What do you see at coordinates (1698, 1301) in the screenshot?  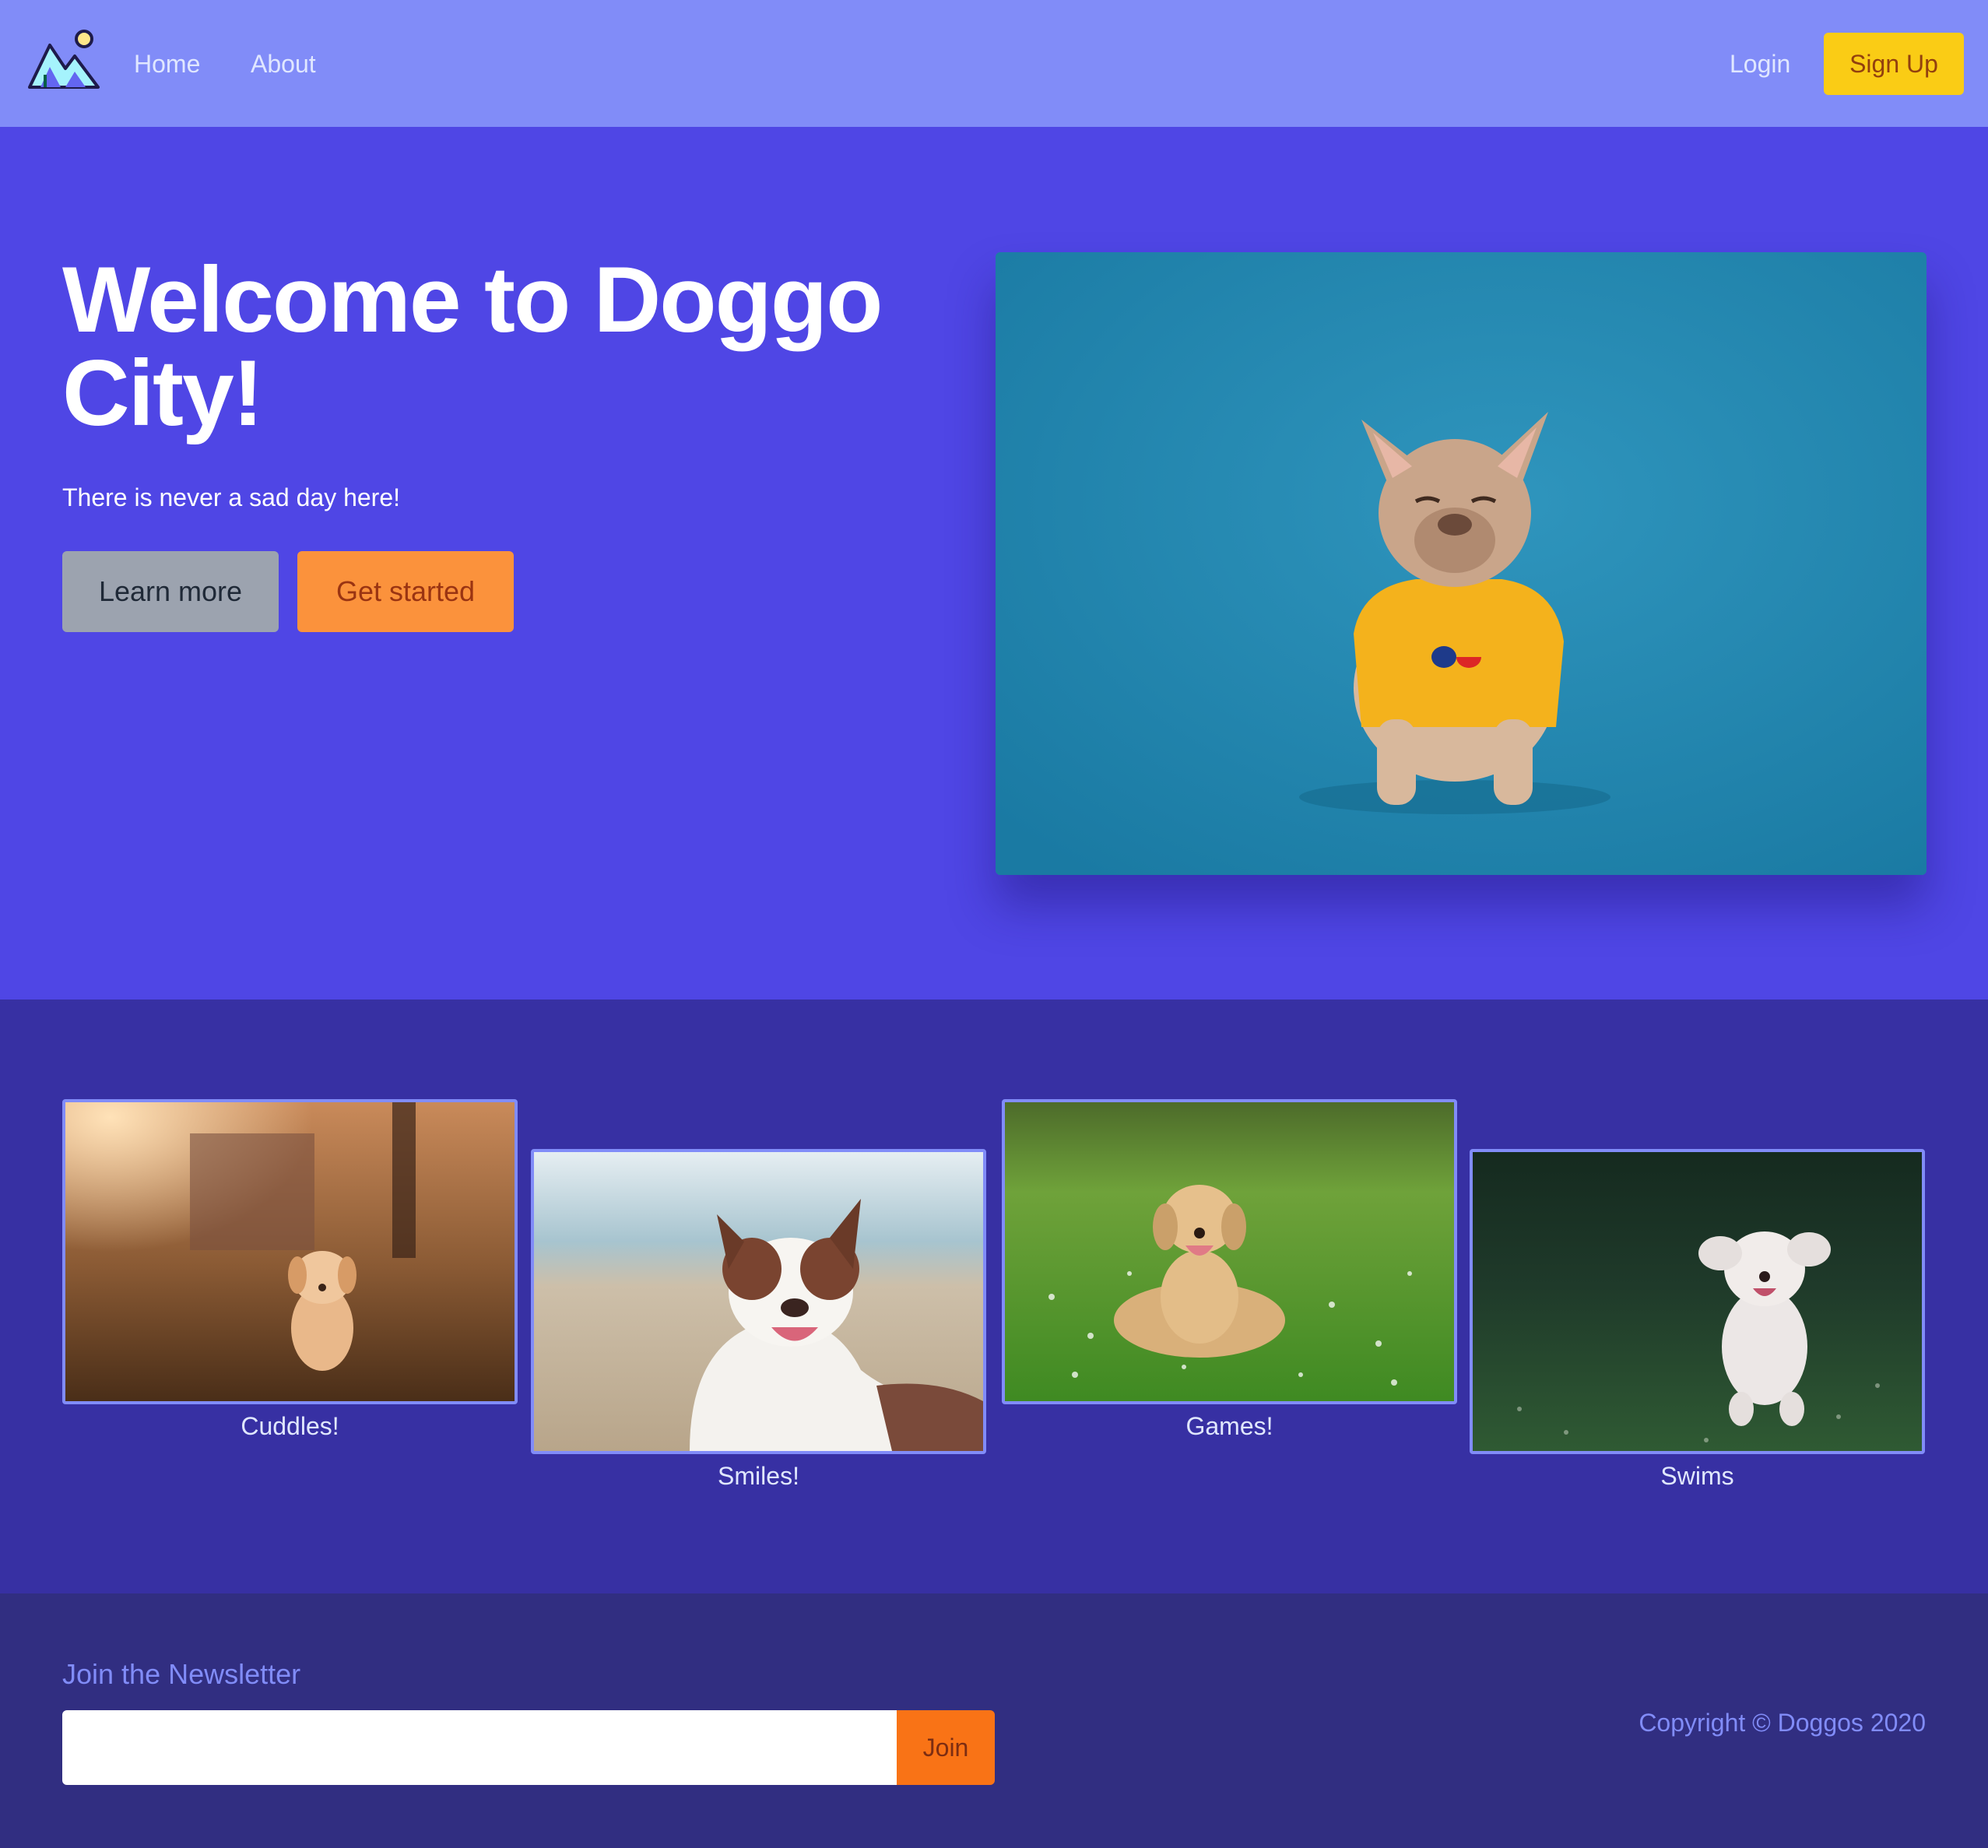 I see `white-poodle-photo` at bounding box center [1698, 1301].